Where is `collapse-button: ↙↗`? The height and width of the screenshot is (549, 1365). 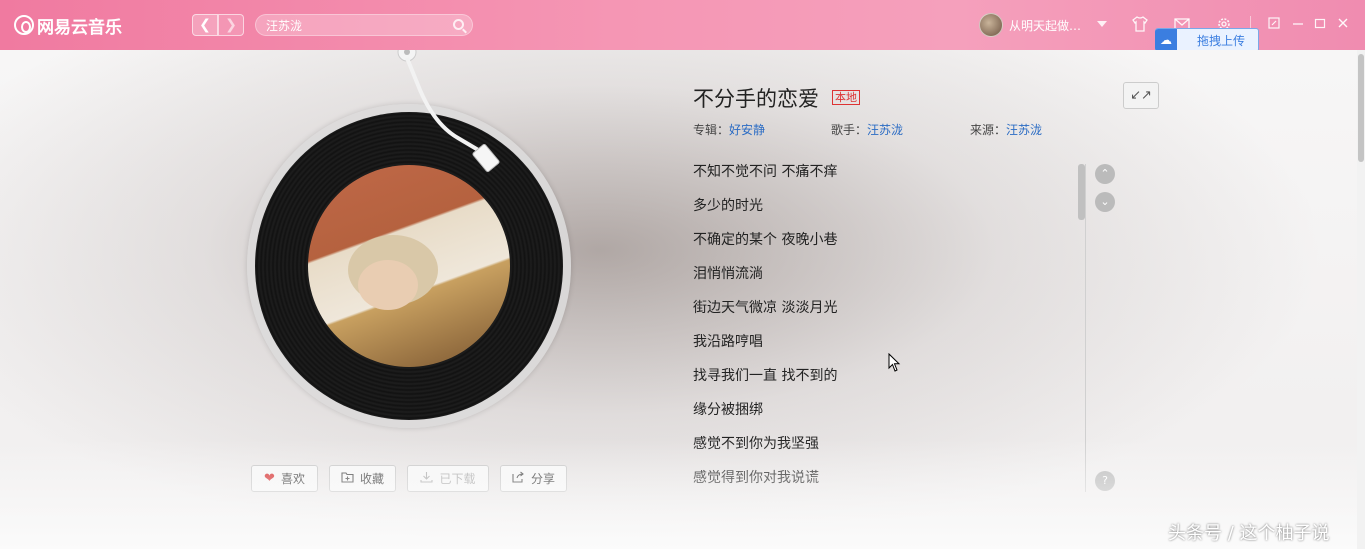 collapse-button: ↙↗ is located at coordinates (1141, 95).